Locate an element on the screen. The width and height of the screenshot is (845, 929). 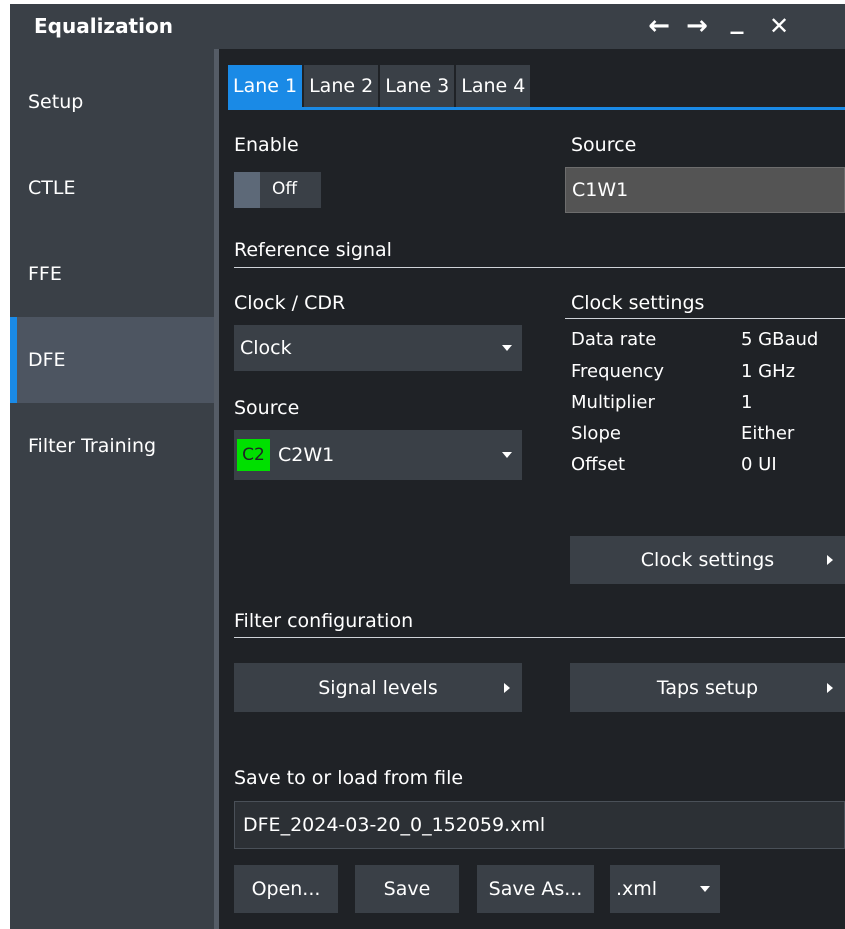
multiplier-key: Multiplier is located at coordinates (613, 402).